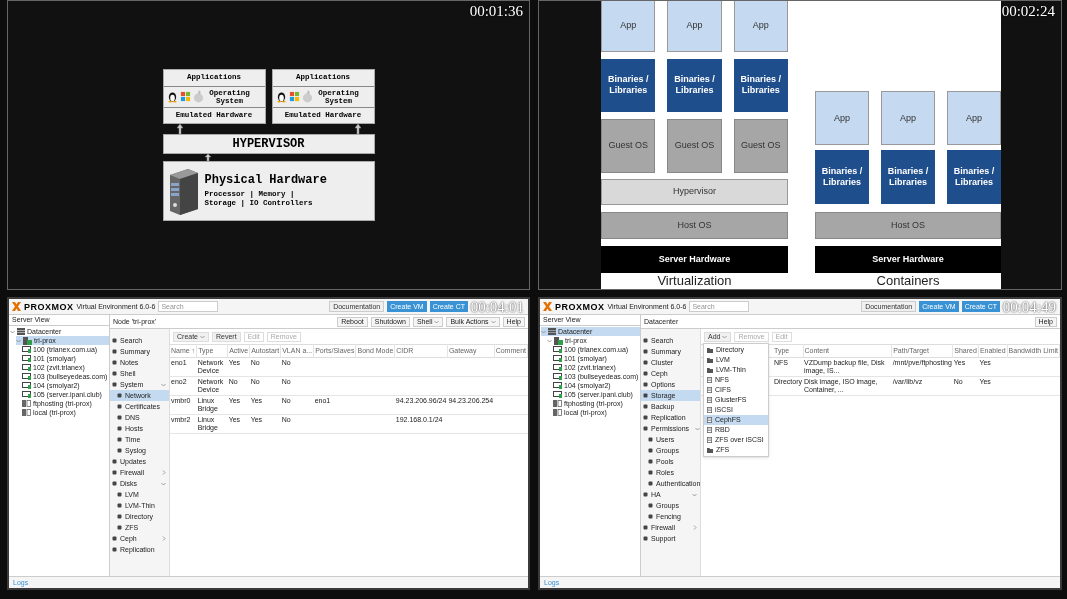 The image size is (1067, 599). I want to click on hypervisor-layer: Hypervisor, so click(694, 192).